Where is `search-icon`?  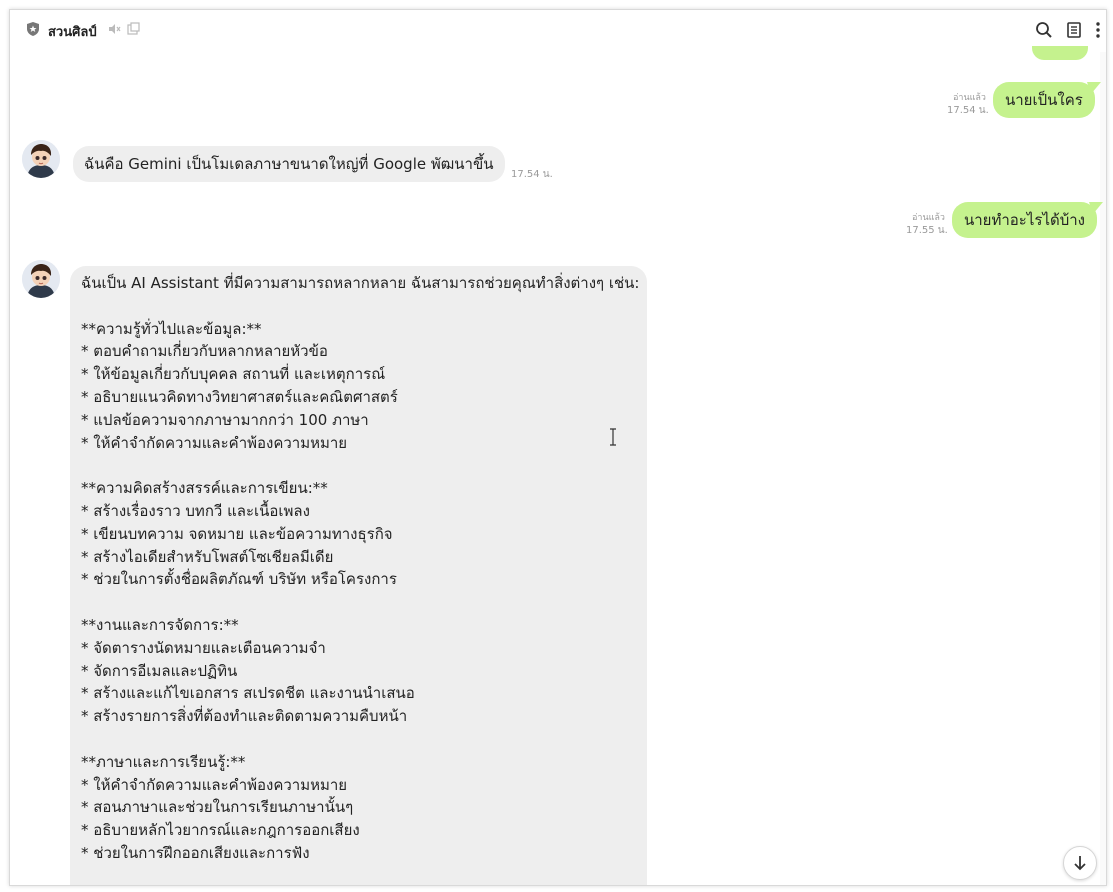
search-icon is located at coordinates (1044, 30).